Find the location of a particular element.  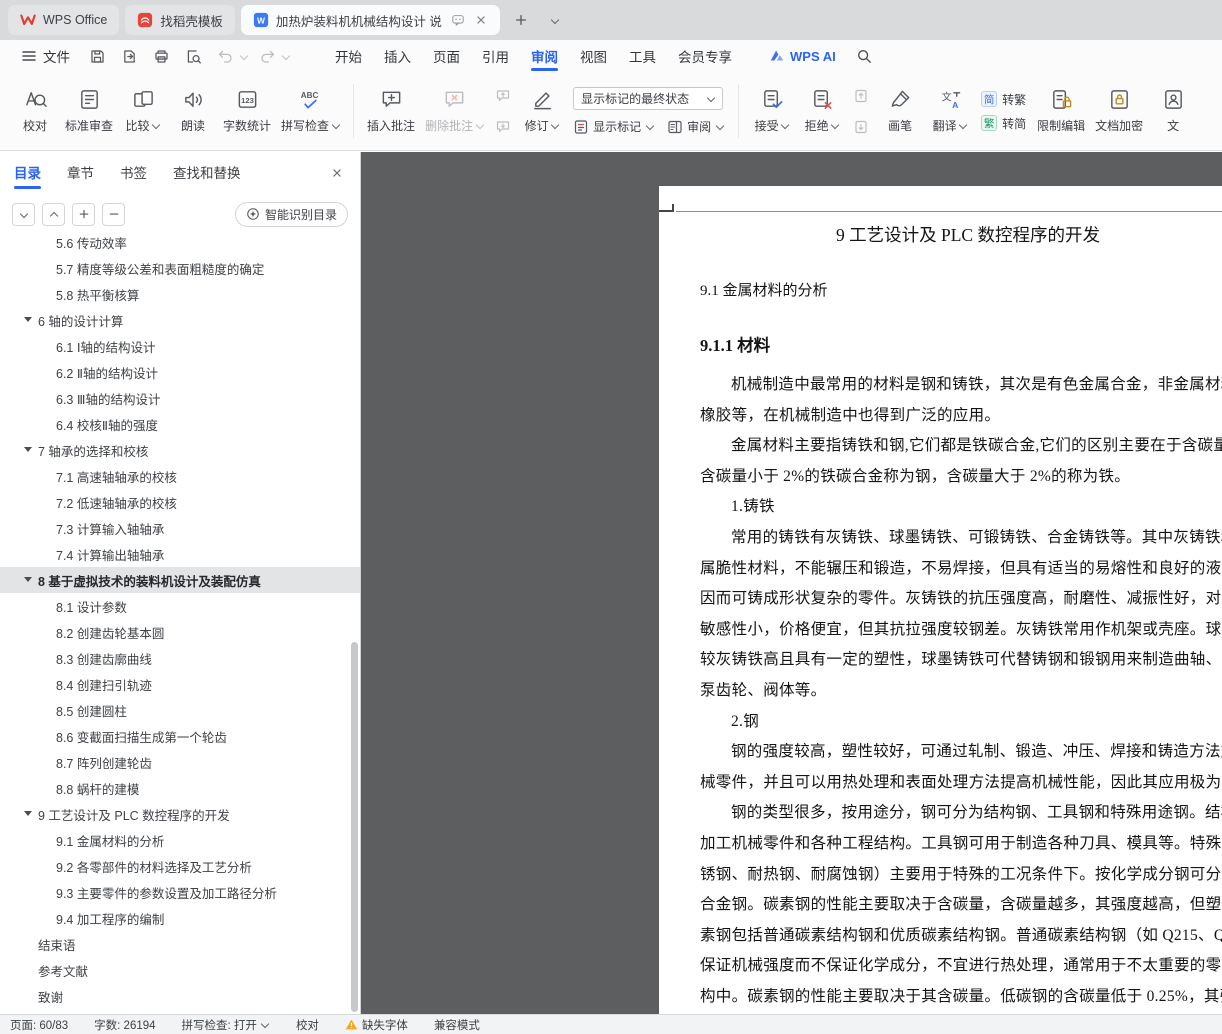

doc-line: 机械制造中最常用的材料是钢和铸铁，其次是有色金属合金，非金属材料 is located at coordinates (961, 385).